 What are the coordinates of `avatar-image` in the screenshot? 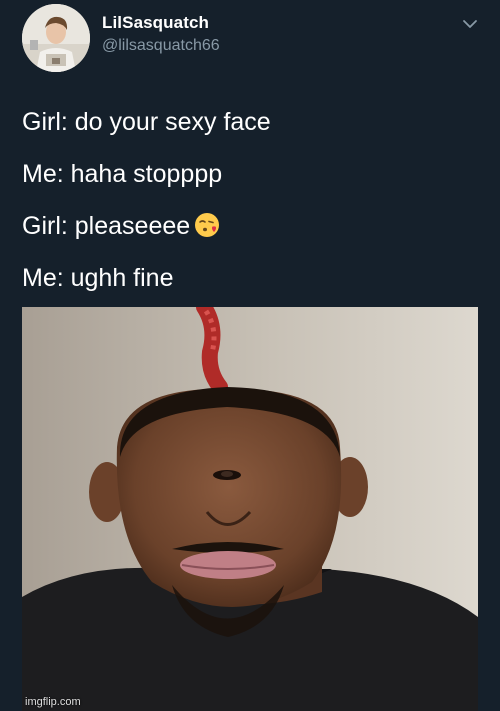 It's located at (56, 38).